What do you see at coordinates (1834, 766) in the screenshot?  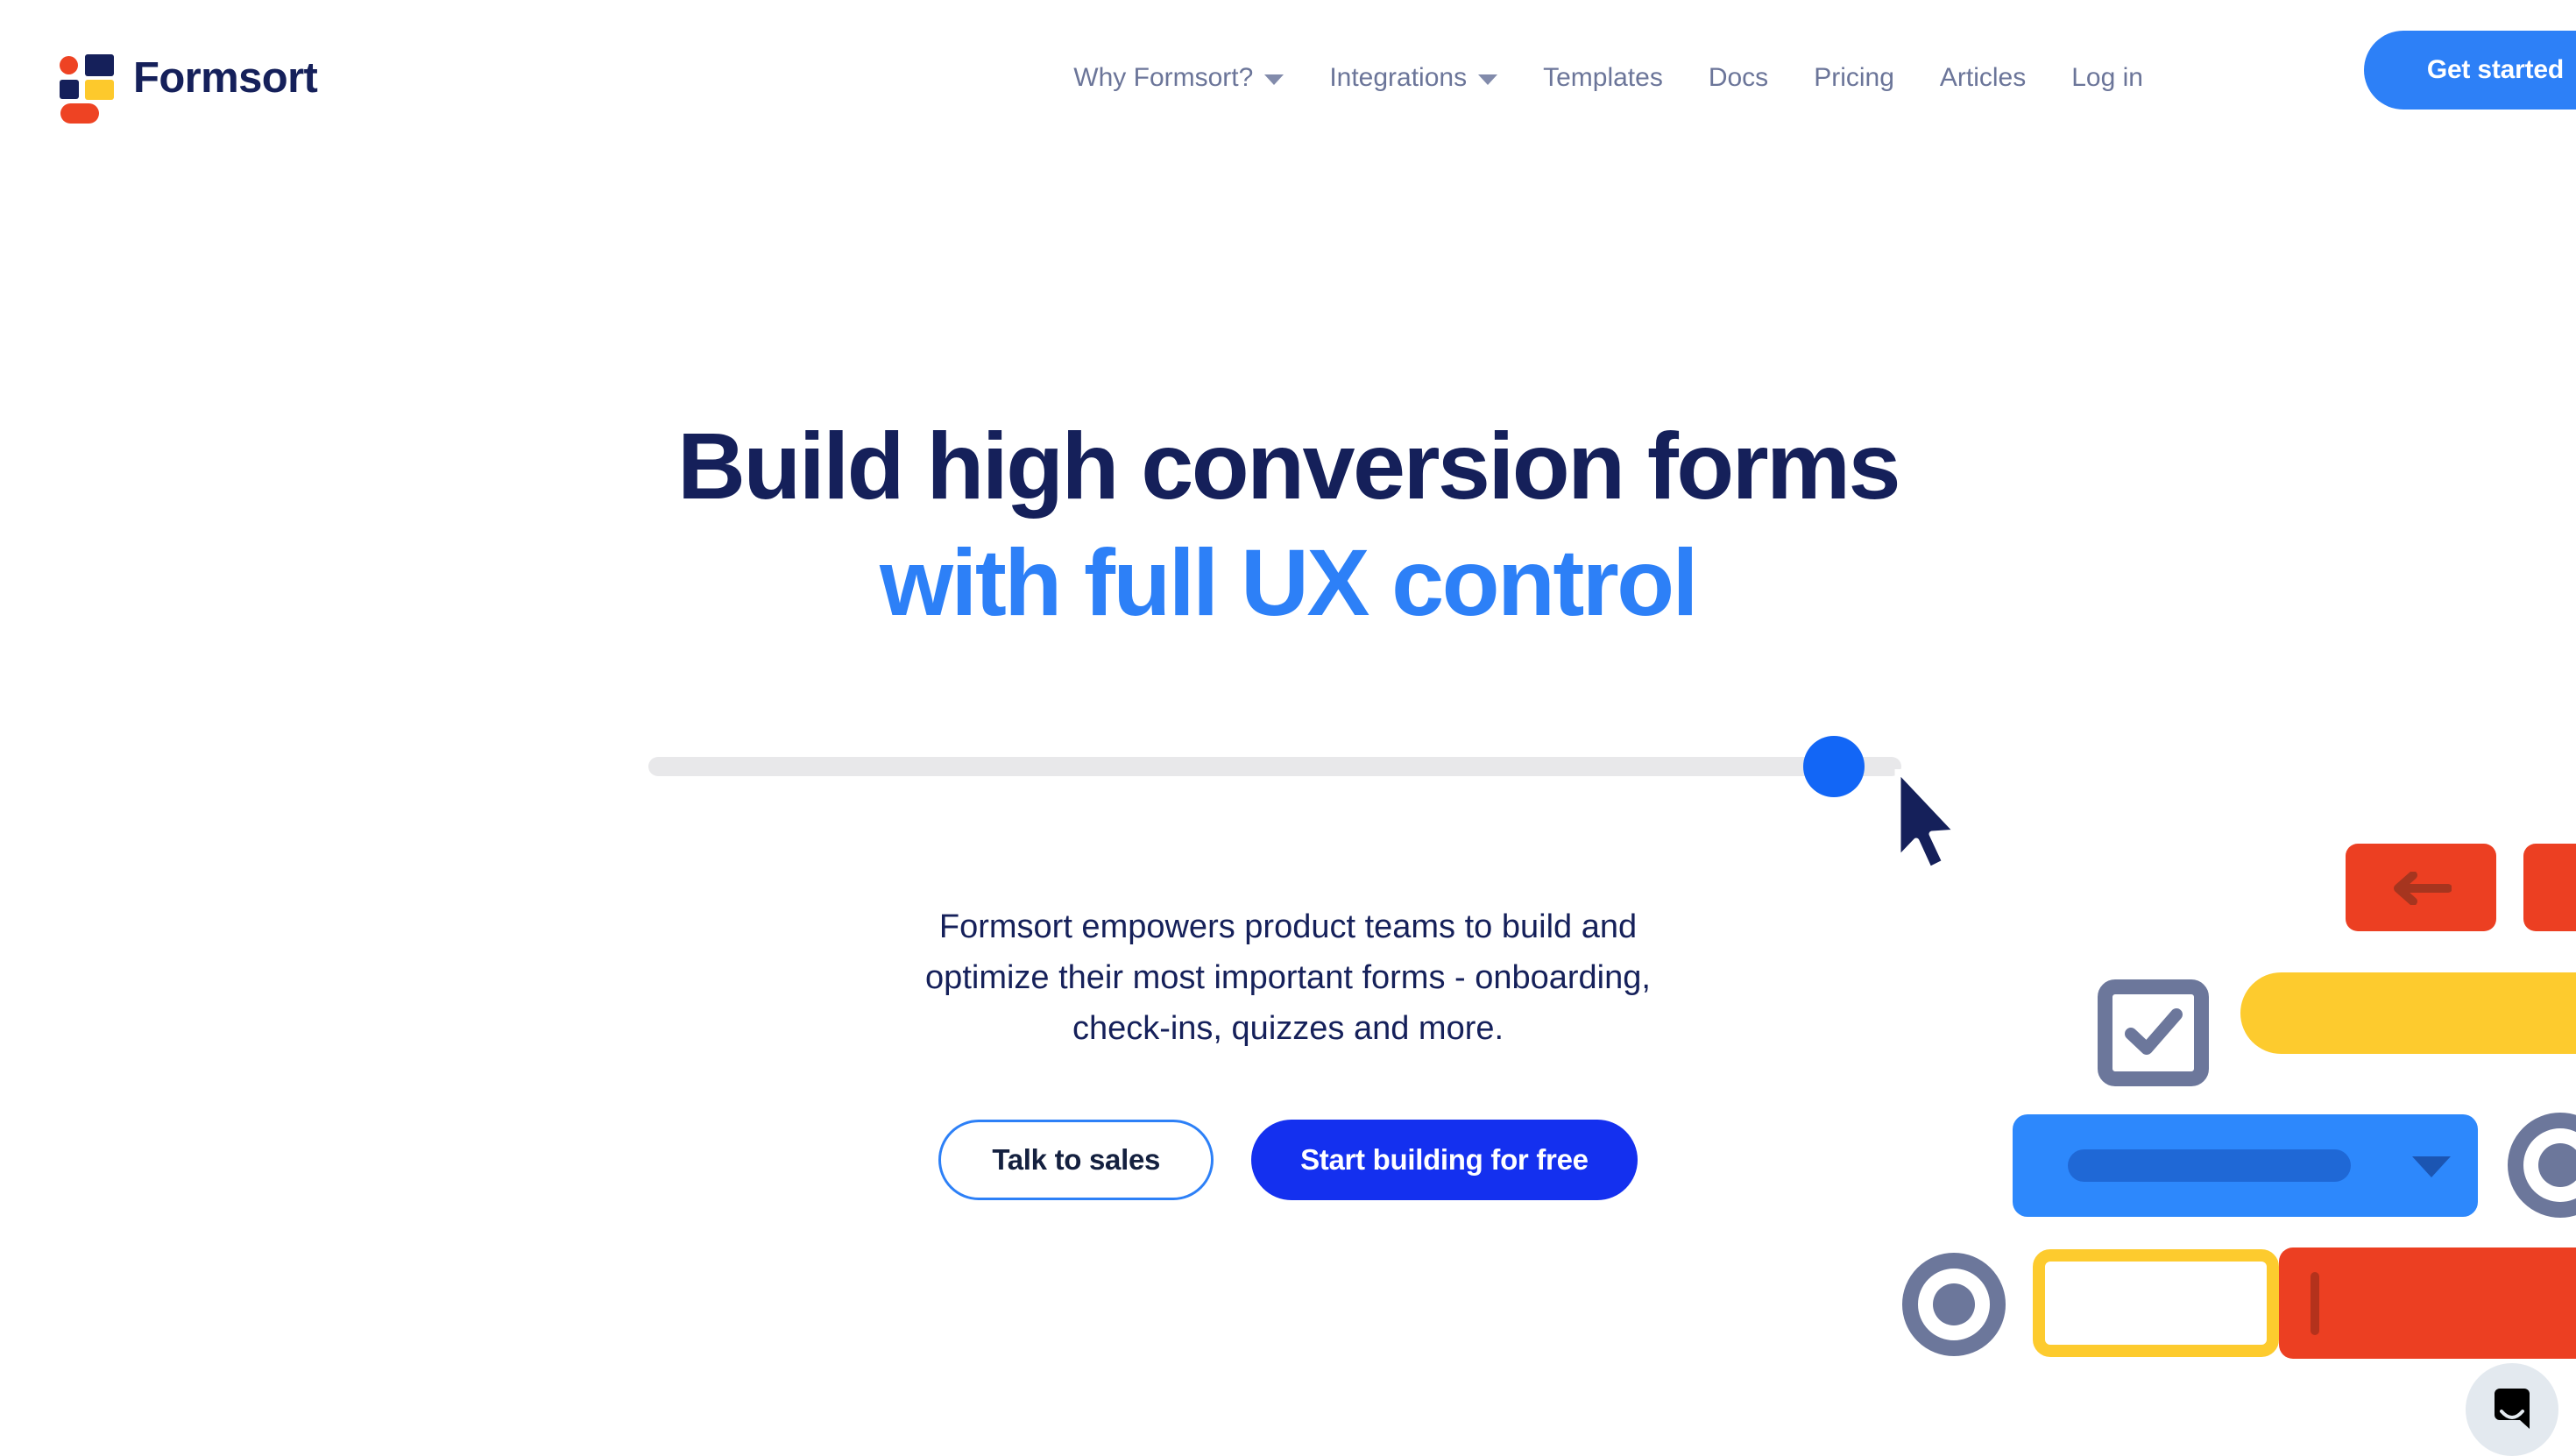 I see `slider-thumb` at bounding box center [1834, 766].